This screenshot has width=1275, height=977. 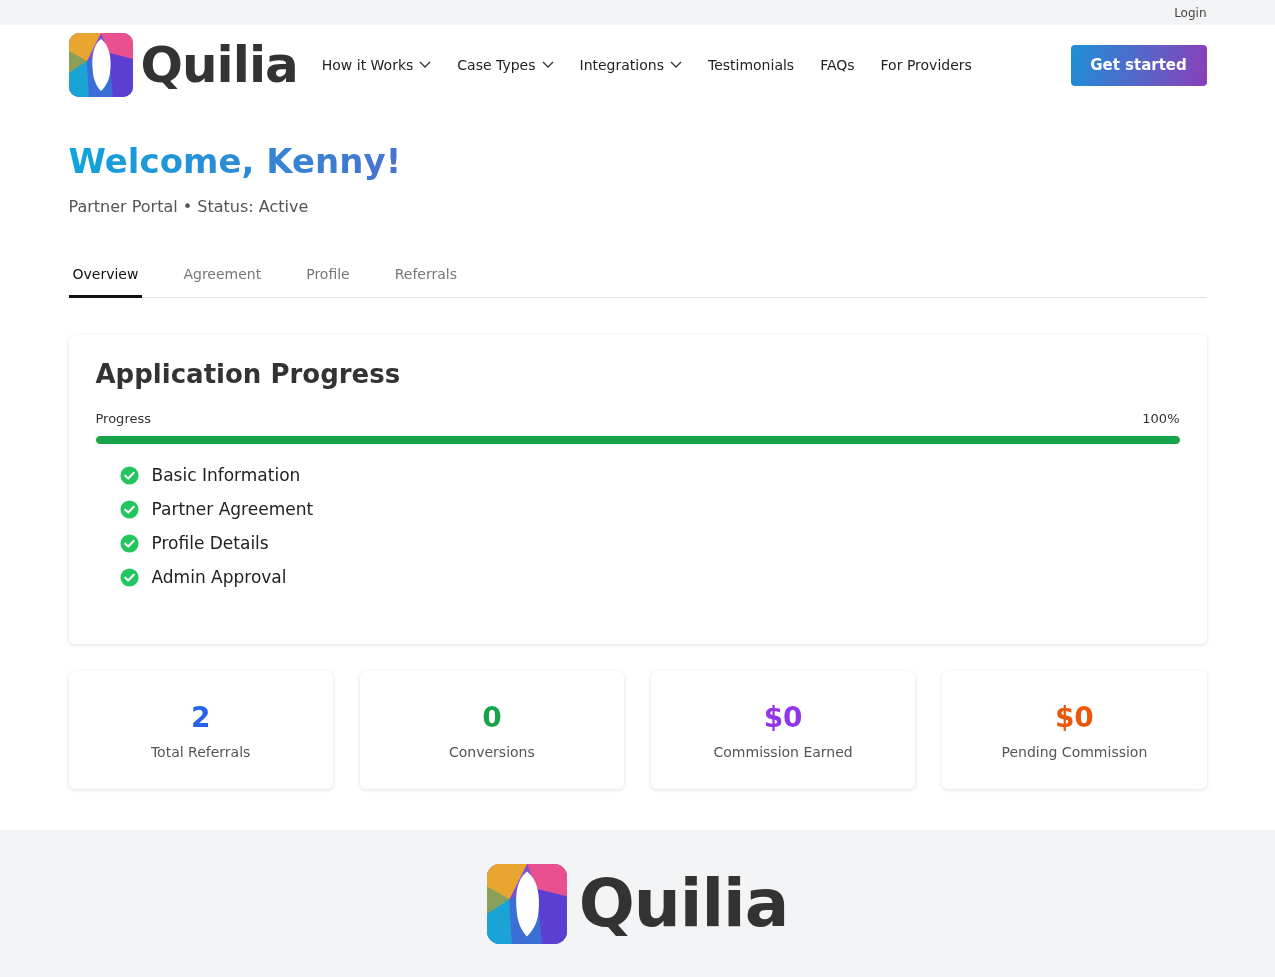 I want to click on progress-reading: 100%, so click(x=1161, y=418).